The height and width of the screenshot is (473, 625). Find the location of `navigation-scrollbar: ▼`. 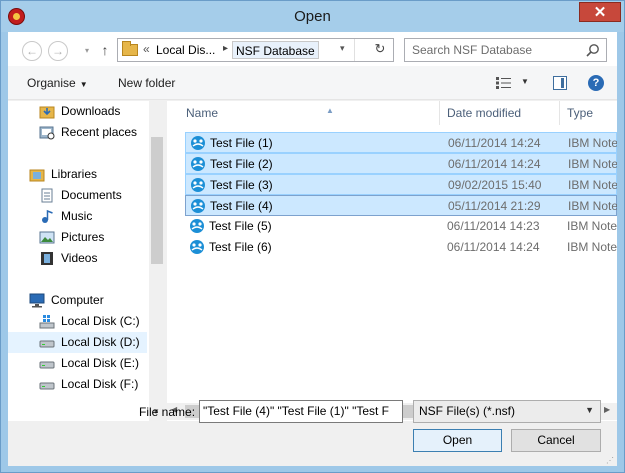

navigation-scrollbar: ▼ is located at coordinates (157, 261).